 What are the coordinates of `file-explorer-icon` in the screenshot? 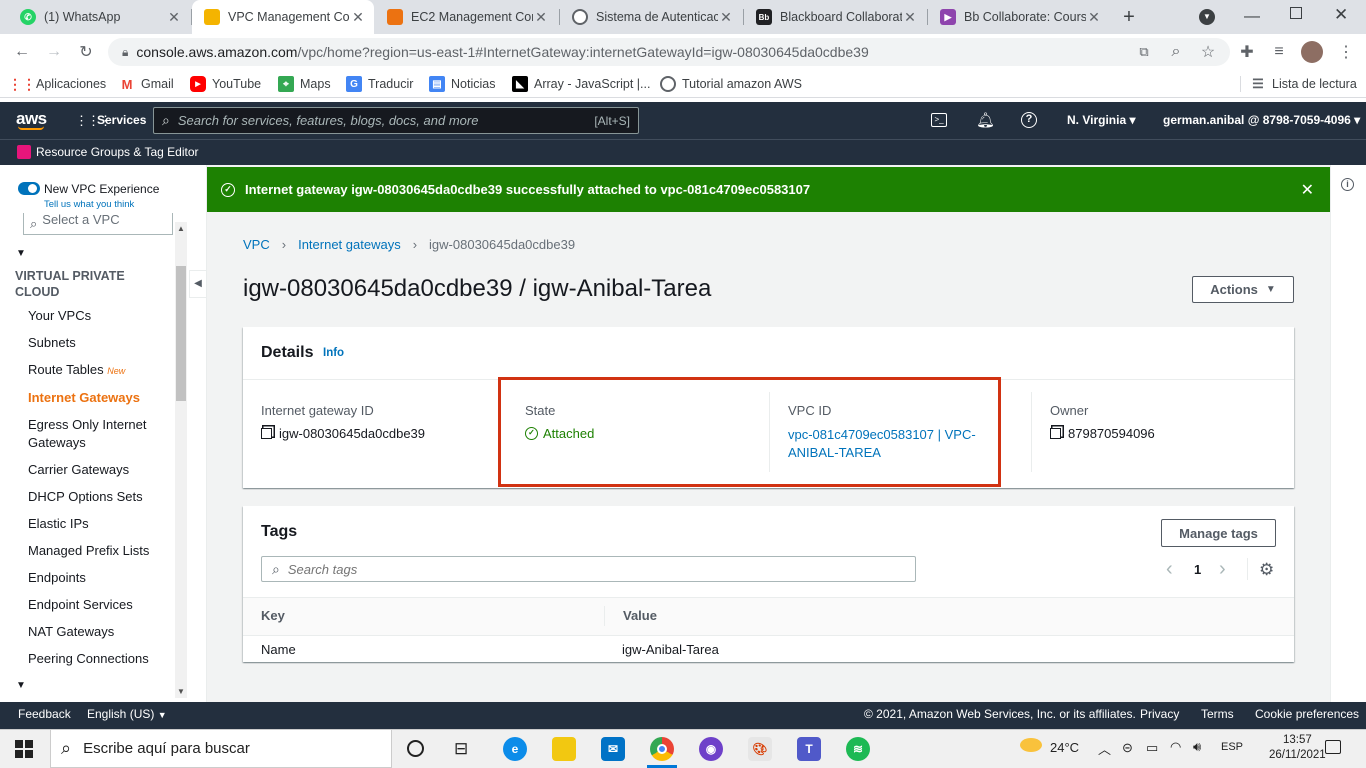 It's located at (564, 749).